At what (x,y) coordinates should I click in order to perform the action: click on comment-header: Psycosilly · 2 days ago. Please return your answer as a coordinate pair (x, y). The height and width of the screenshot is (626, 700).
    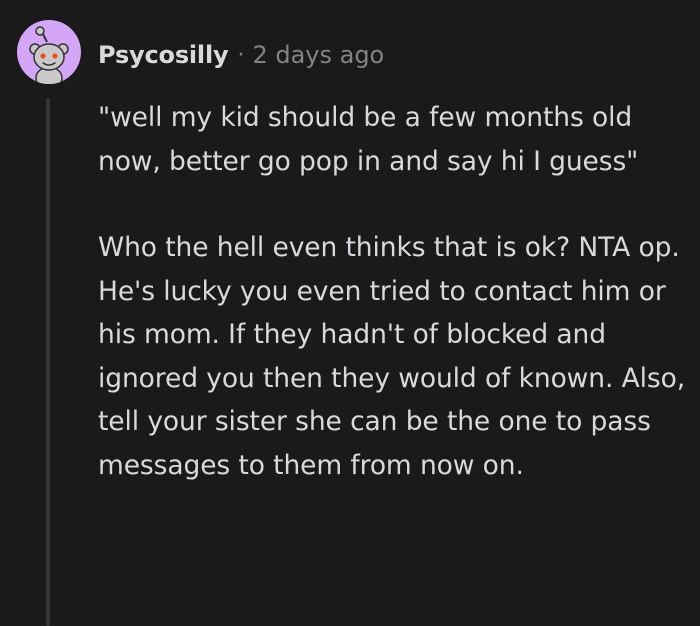
    Looking at the image, I should click on (241, 55).